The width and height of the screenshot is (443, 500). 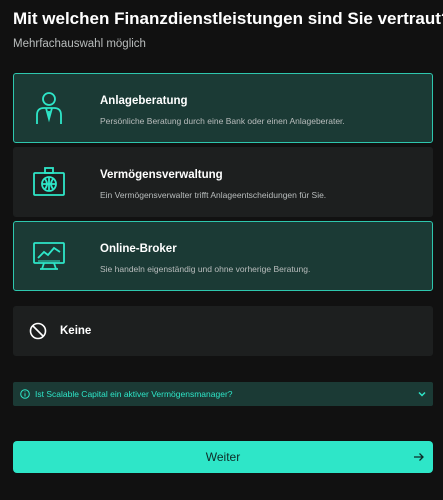 I want to click on chart-monitor-icon, so click(x=49, y=256).